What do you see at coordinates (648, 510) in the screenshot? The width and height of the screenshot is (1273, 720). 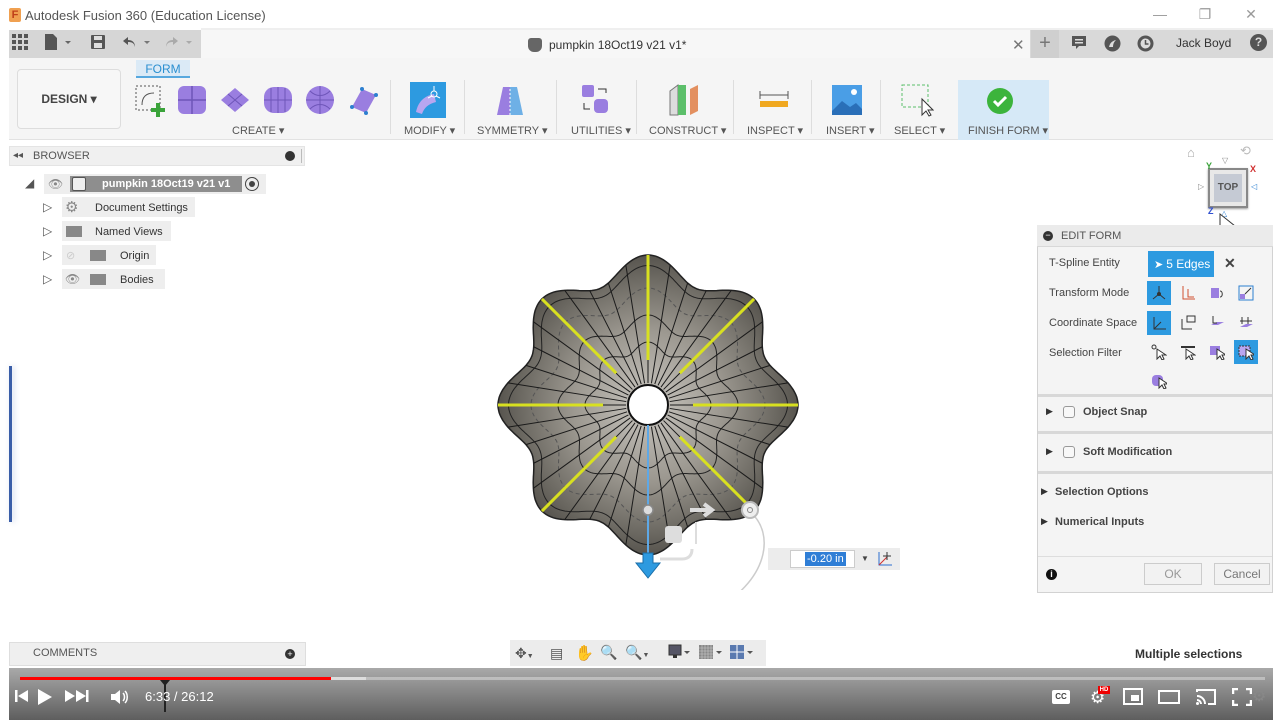 I see `manipulator-point-handle` at bounding box center [648, 510].